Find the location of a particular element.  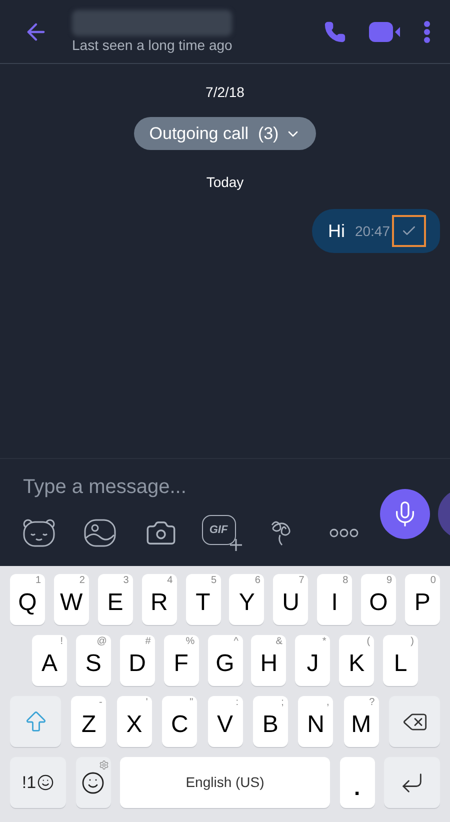

symbols-key: !1 is located at coordinates (38, 782).